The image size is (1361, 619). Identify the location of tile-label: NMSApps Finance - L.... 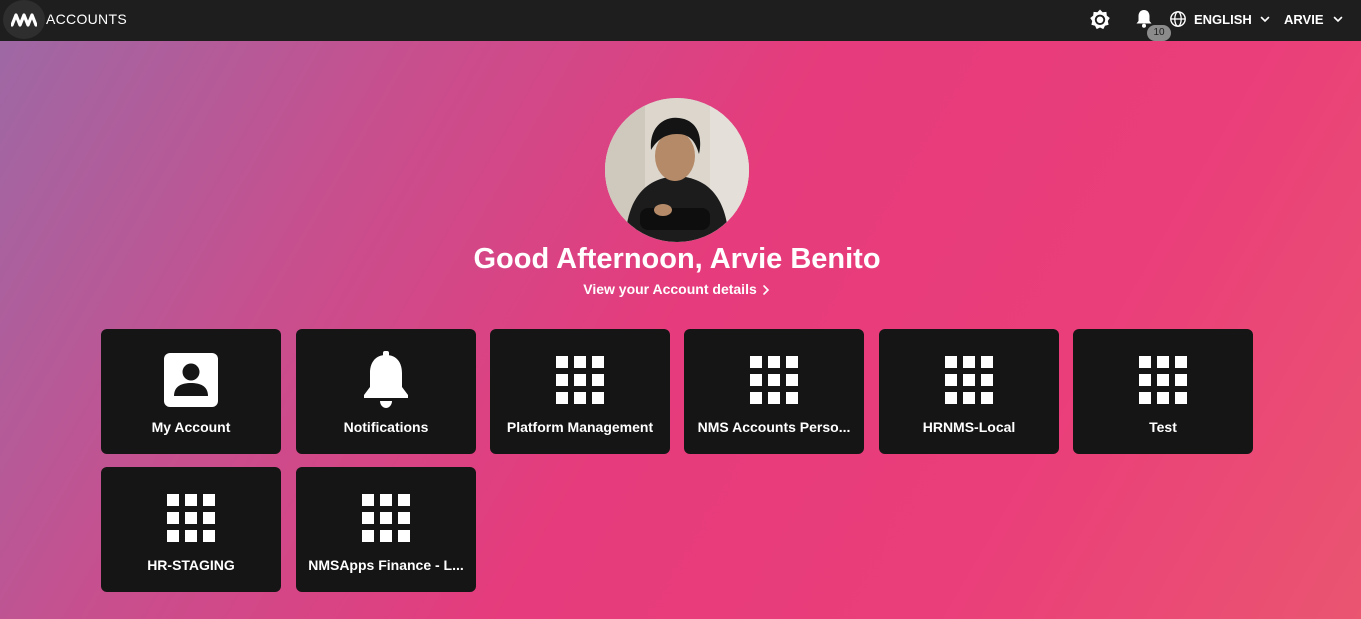
(386, 565).